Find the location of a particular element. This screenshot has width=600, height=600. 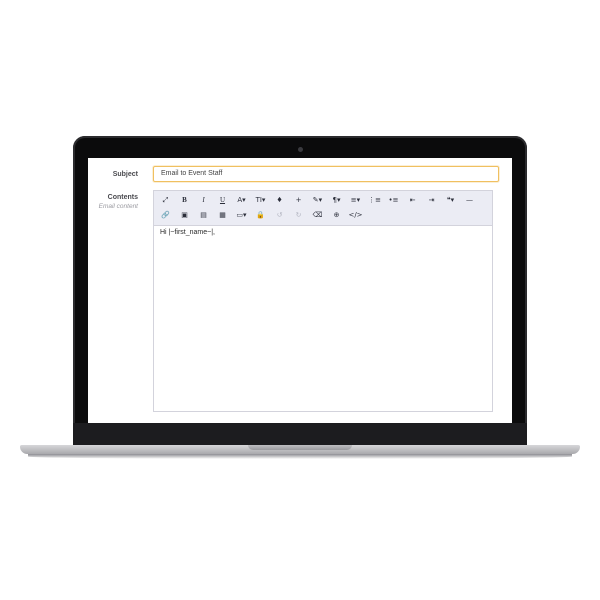

toolbar-row-1: ⤢ B I U A▾ TI▾ ♦ + ✎▾ ¶▾ ≡▾ ⋮≡ •≡ ⇤ ⇥ ❝▾ — is located at coordinates (317, 200).